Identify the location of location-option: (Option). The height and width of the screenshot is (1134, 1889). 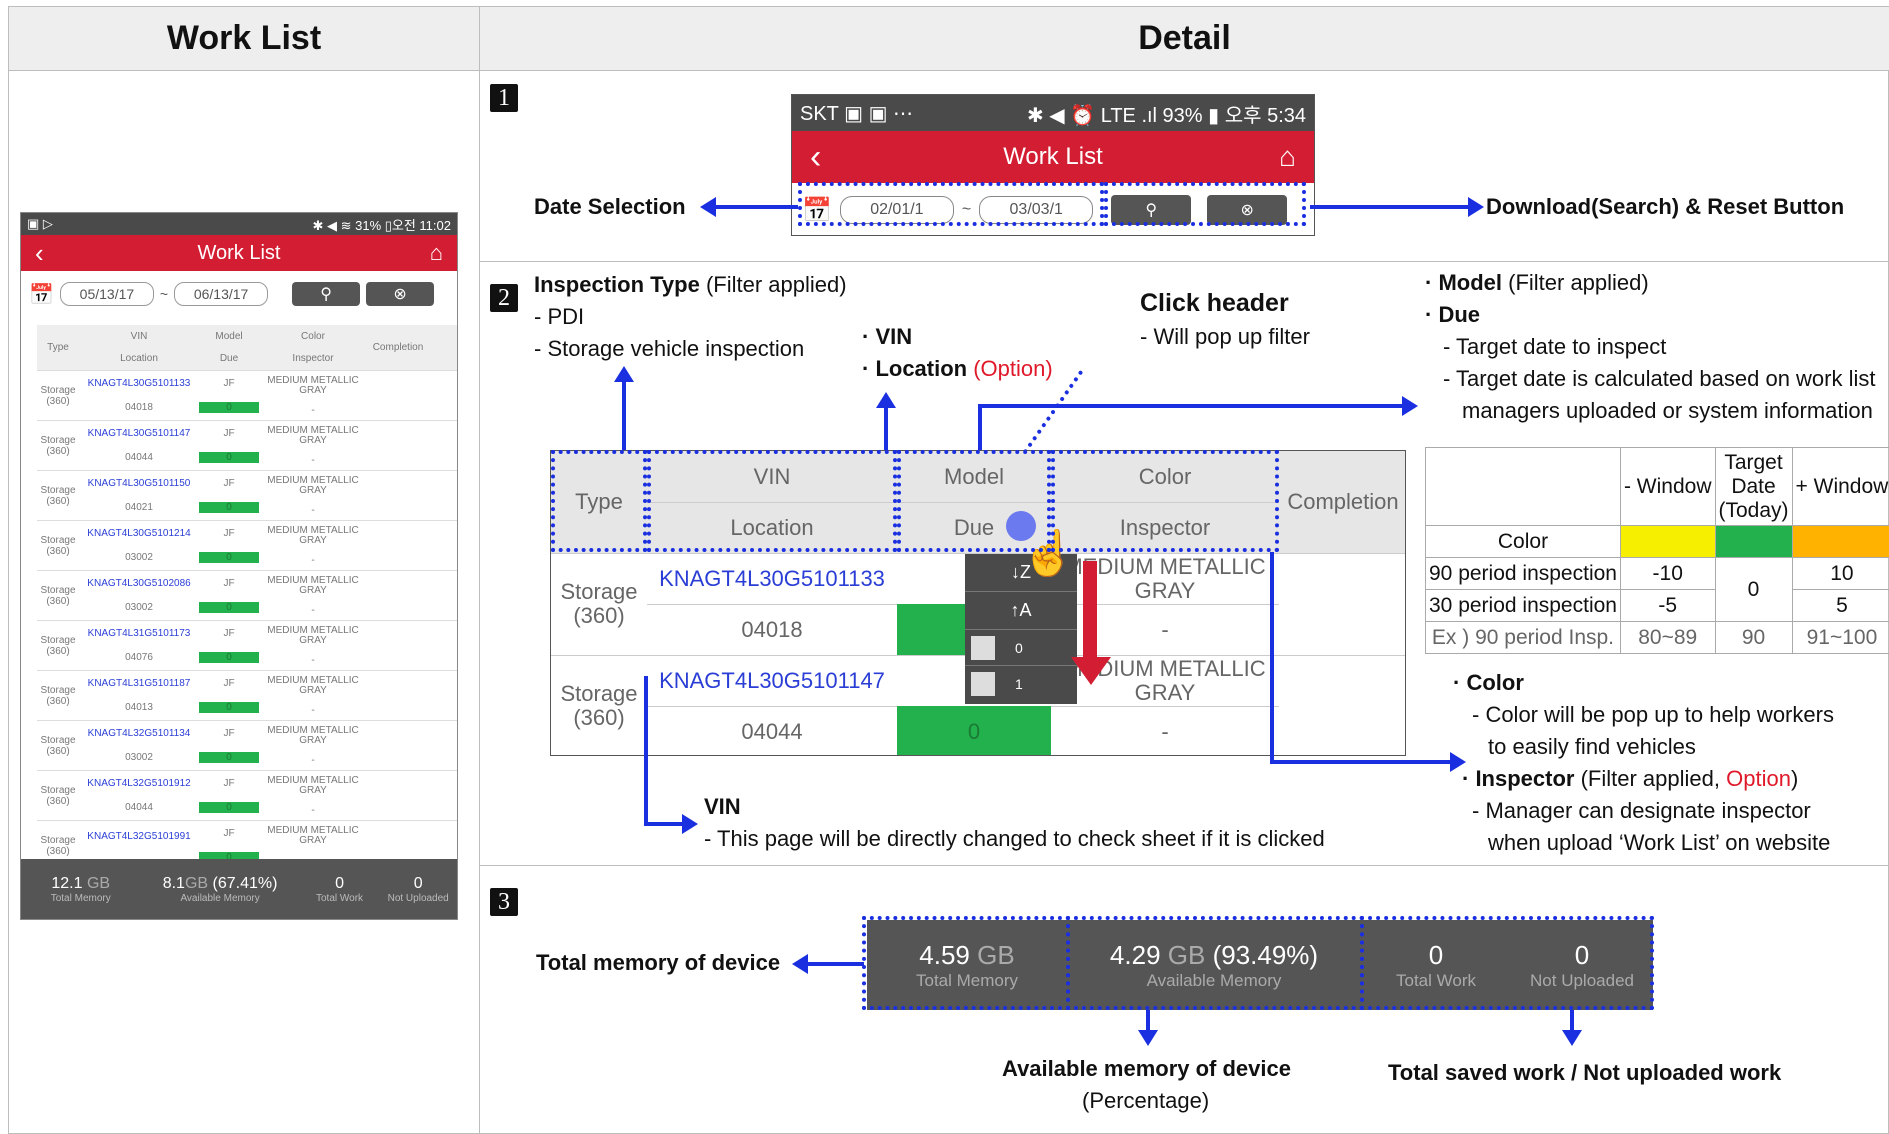
(1013, 368).